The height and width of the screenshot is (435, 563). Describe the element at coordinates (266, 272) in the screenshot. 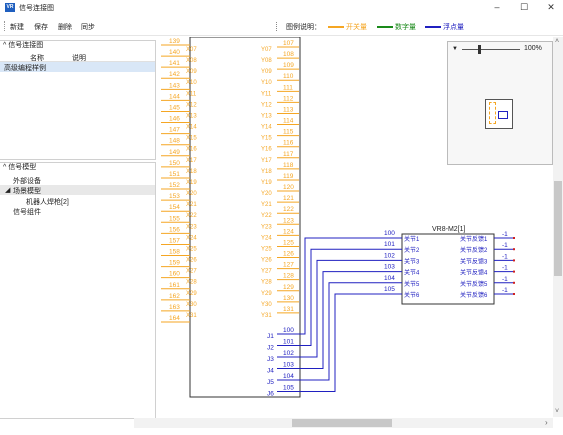

I see `right-pin-label: Y27` at that location.